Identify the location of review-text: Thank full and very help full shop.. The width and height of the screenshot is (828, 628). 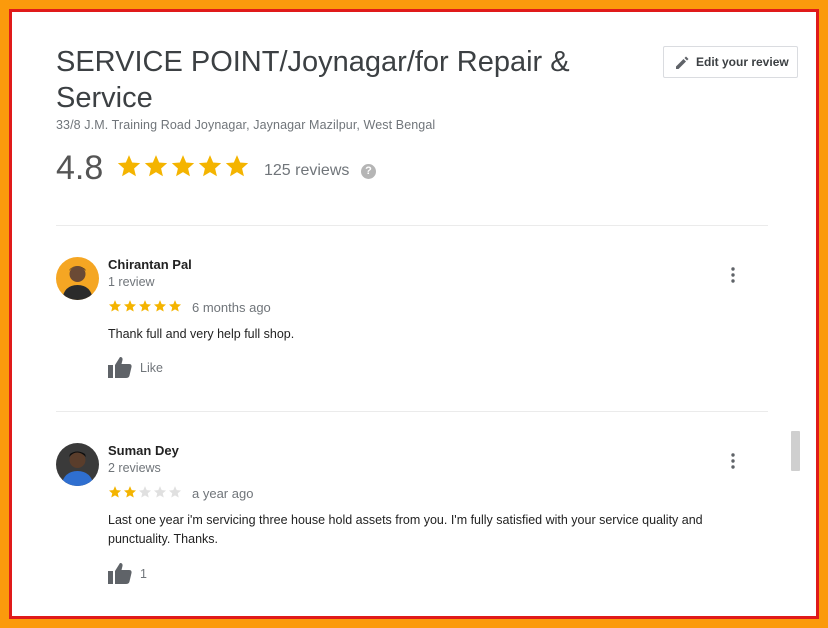
(201, 334).